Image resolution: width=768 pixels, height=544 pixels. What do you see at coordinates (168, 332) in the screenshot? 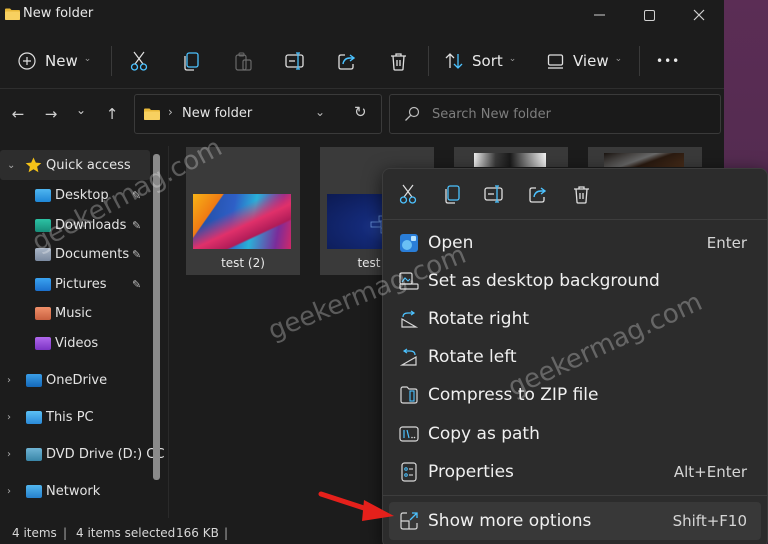
I see `pane-divider` at bounding box center [168, 332].